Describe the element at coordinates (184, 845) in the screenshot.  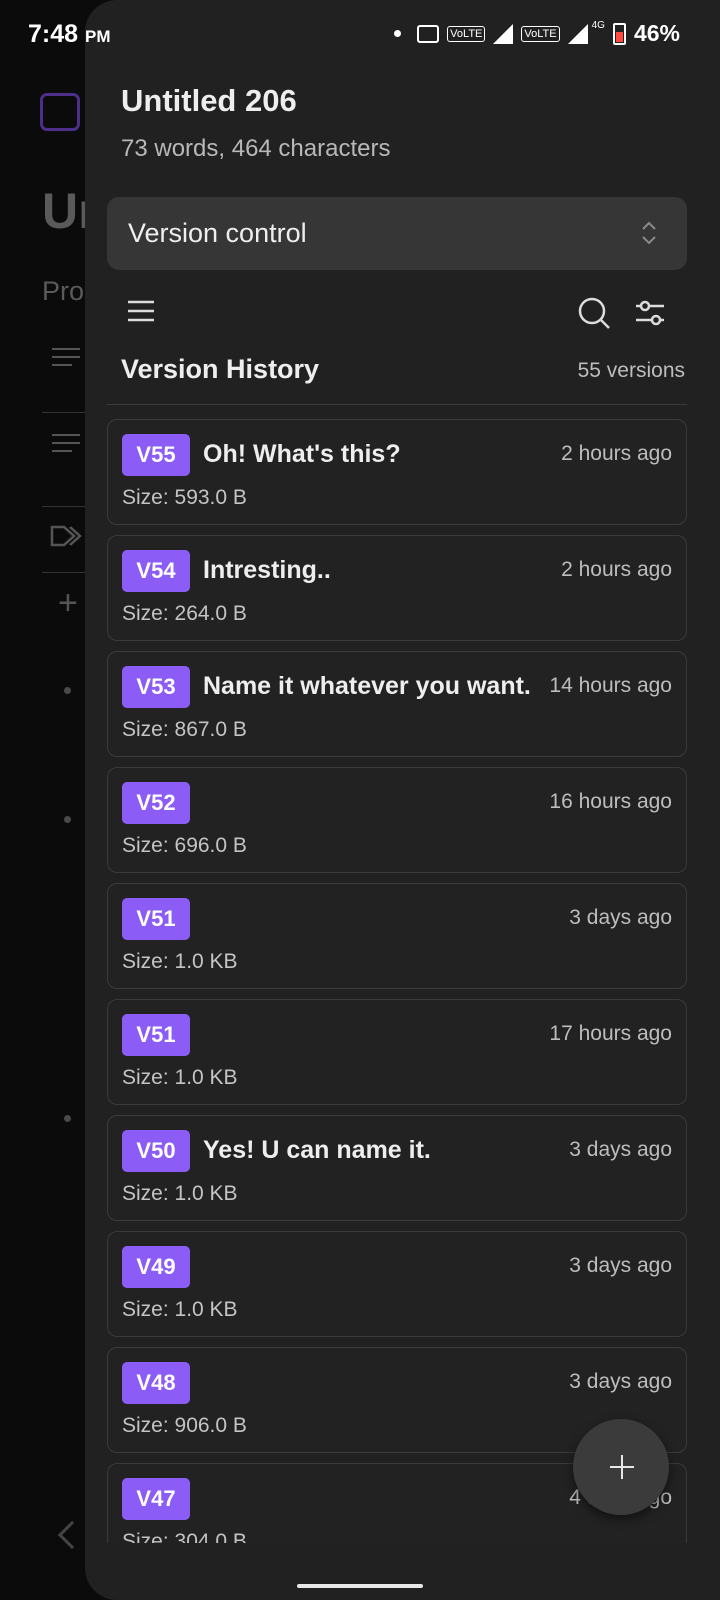
I see `version-size: Size: 696.0 B` at that location.